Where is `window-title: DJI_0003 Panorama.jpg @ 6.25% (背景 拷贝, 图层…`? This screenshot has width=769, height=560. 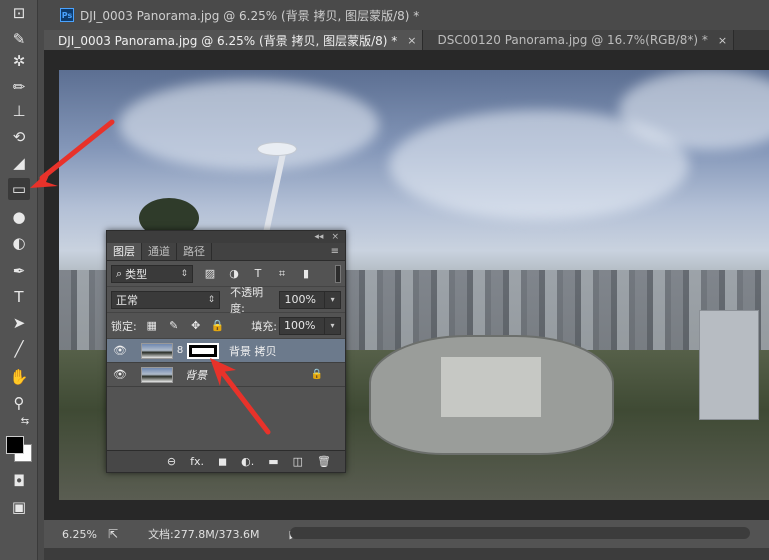
window-title: DJI_0003 Panorama.jpg @ 6.25% (背景 拷贝, 图层… is located at coordinates (250, 15).